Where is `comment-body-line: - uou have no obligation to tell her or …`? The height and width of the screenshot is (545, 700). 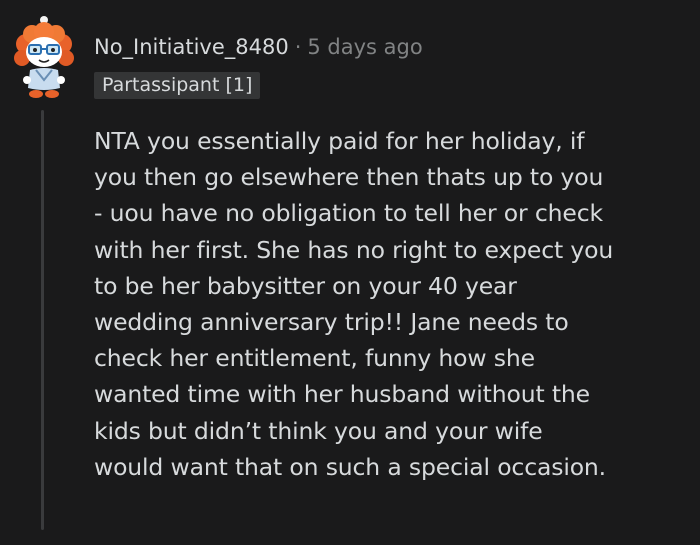
comment-body-line: - uou have no obligation to tell her or … is located at coordinates (348, 213).